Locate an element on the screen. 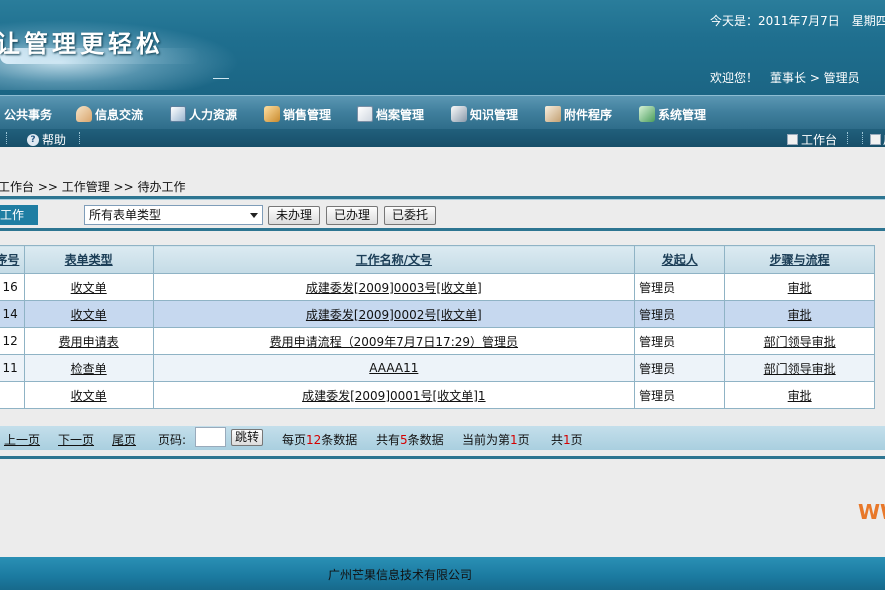  hr-icon is located at coordinates (178, 114).